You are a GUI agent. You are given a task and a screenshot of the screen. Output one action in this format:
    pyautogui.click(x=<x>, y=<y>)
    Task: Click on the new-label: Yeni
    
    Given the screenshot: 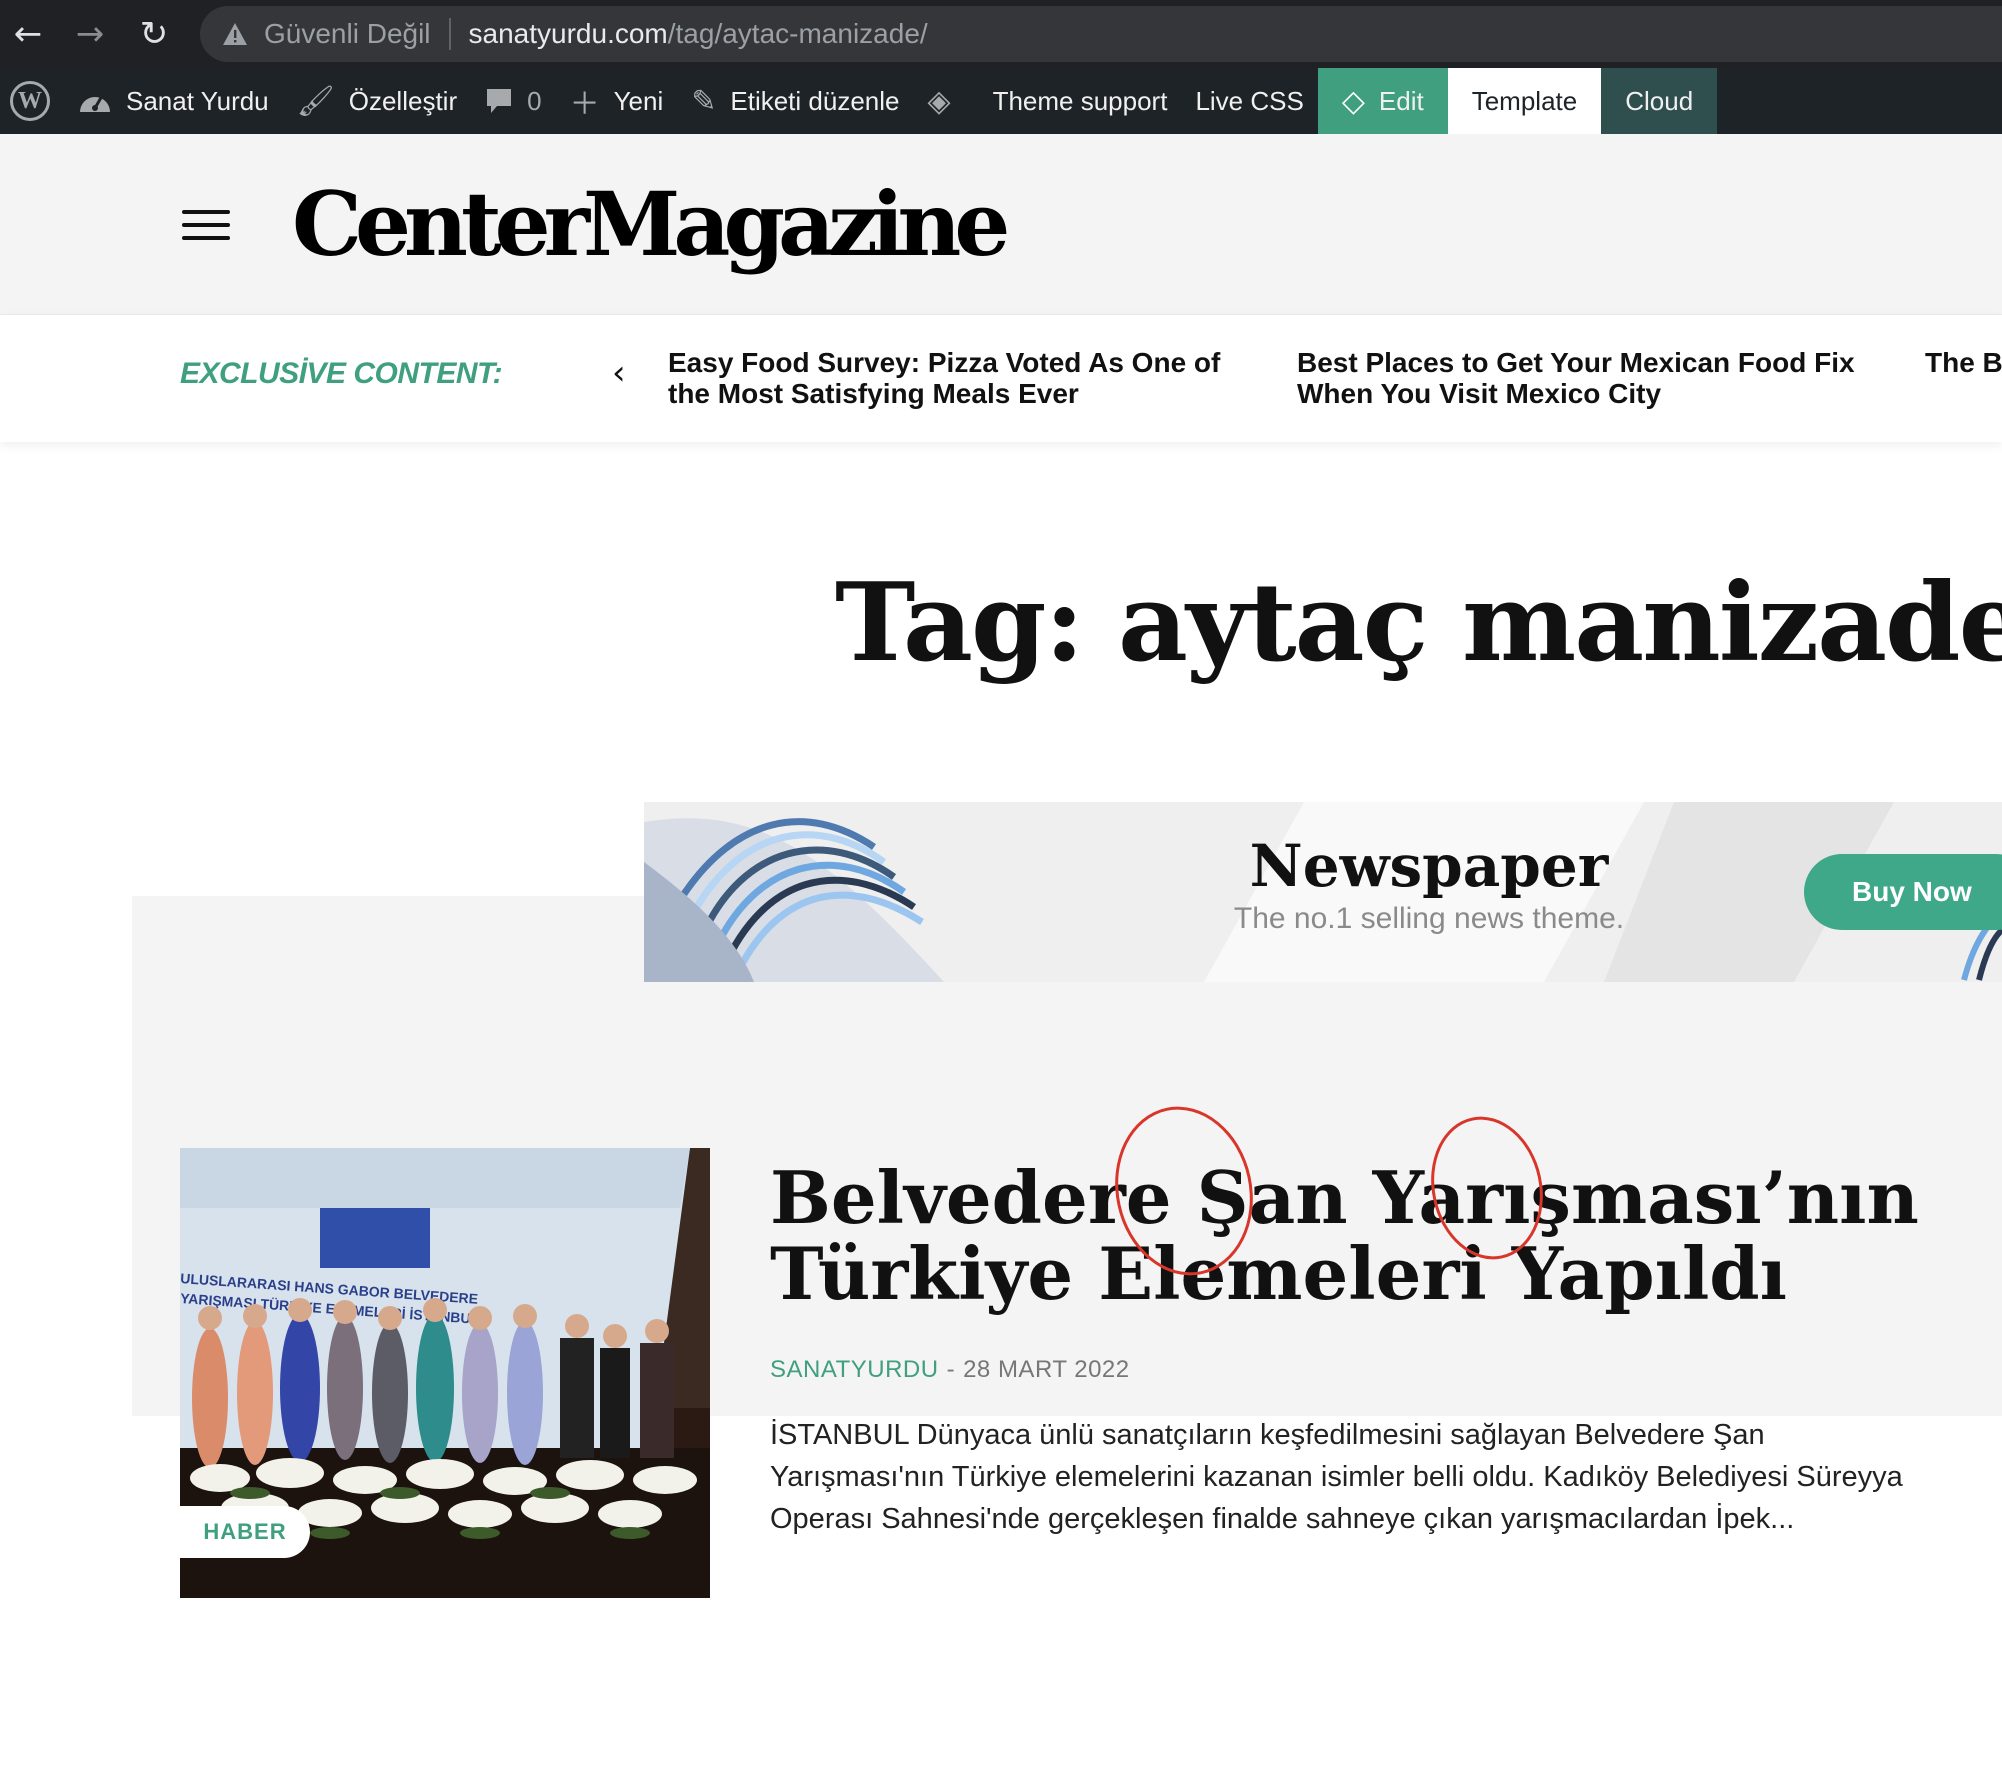 What is the action you would take?
    pyautogui.click(x=638, y=100)
    